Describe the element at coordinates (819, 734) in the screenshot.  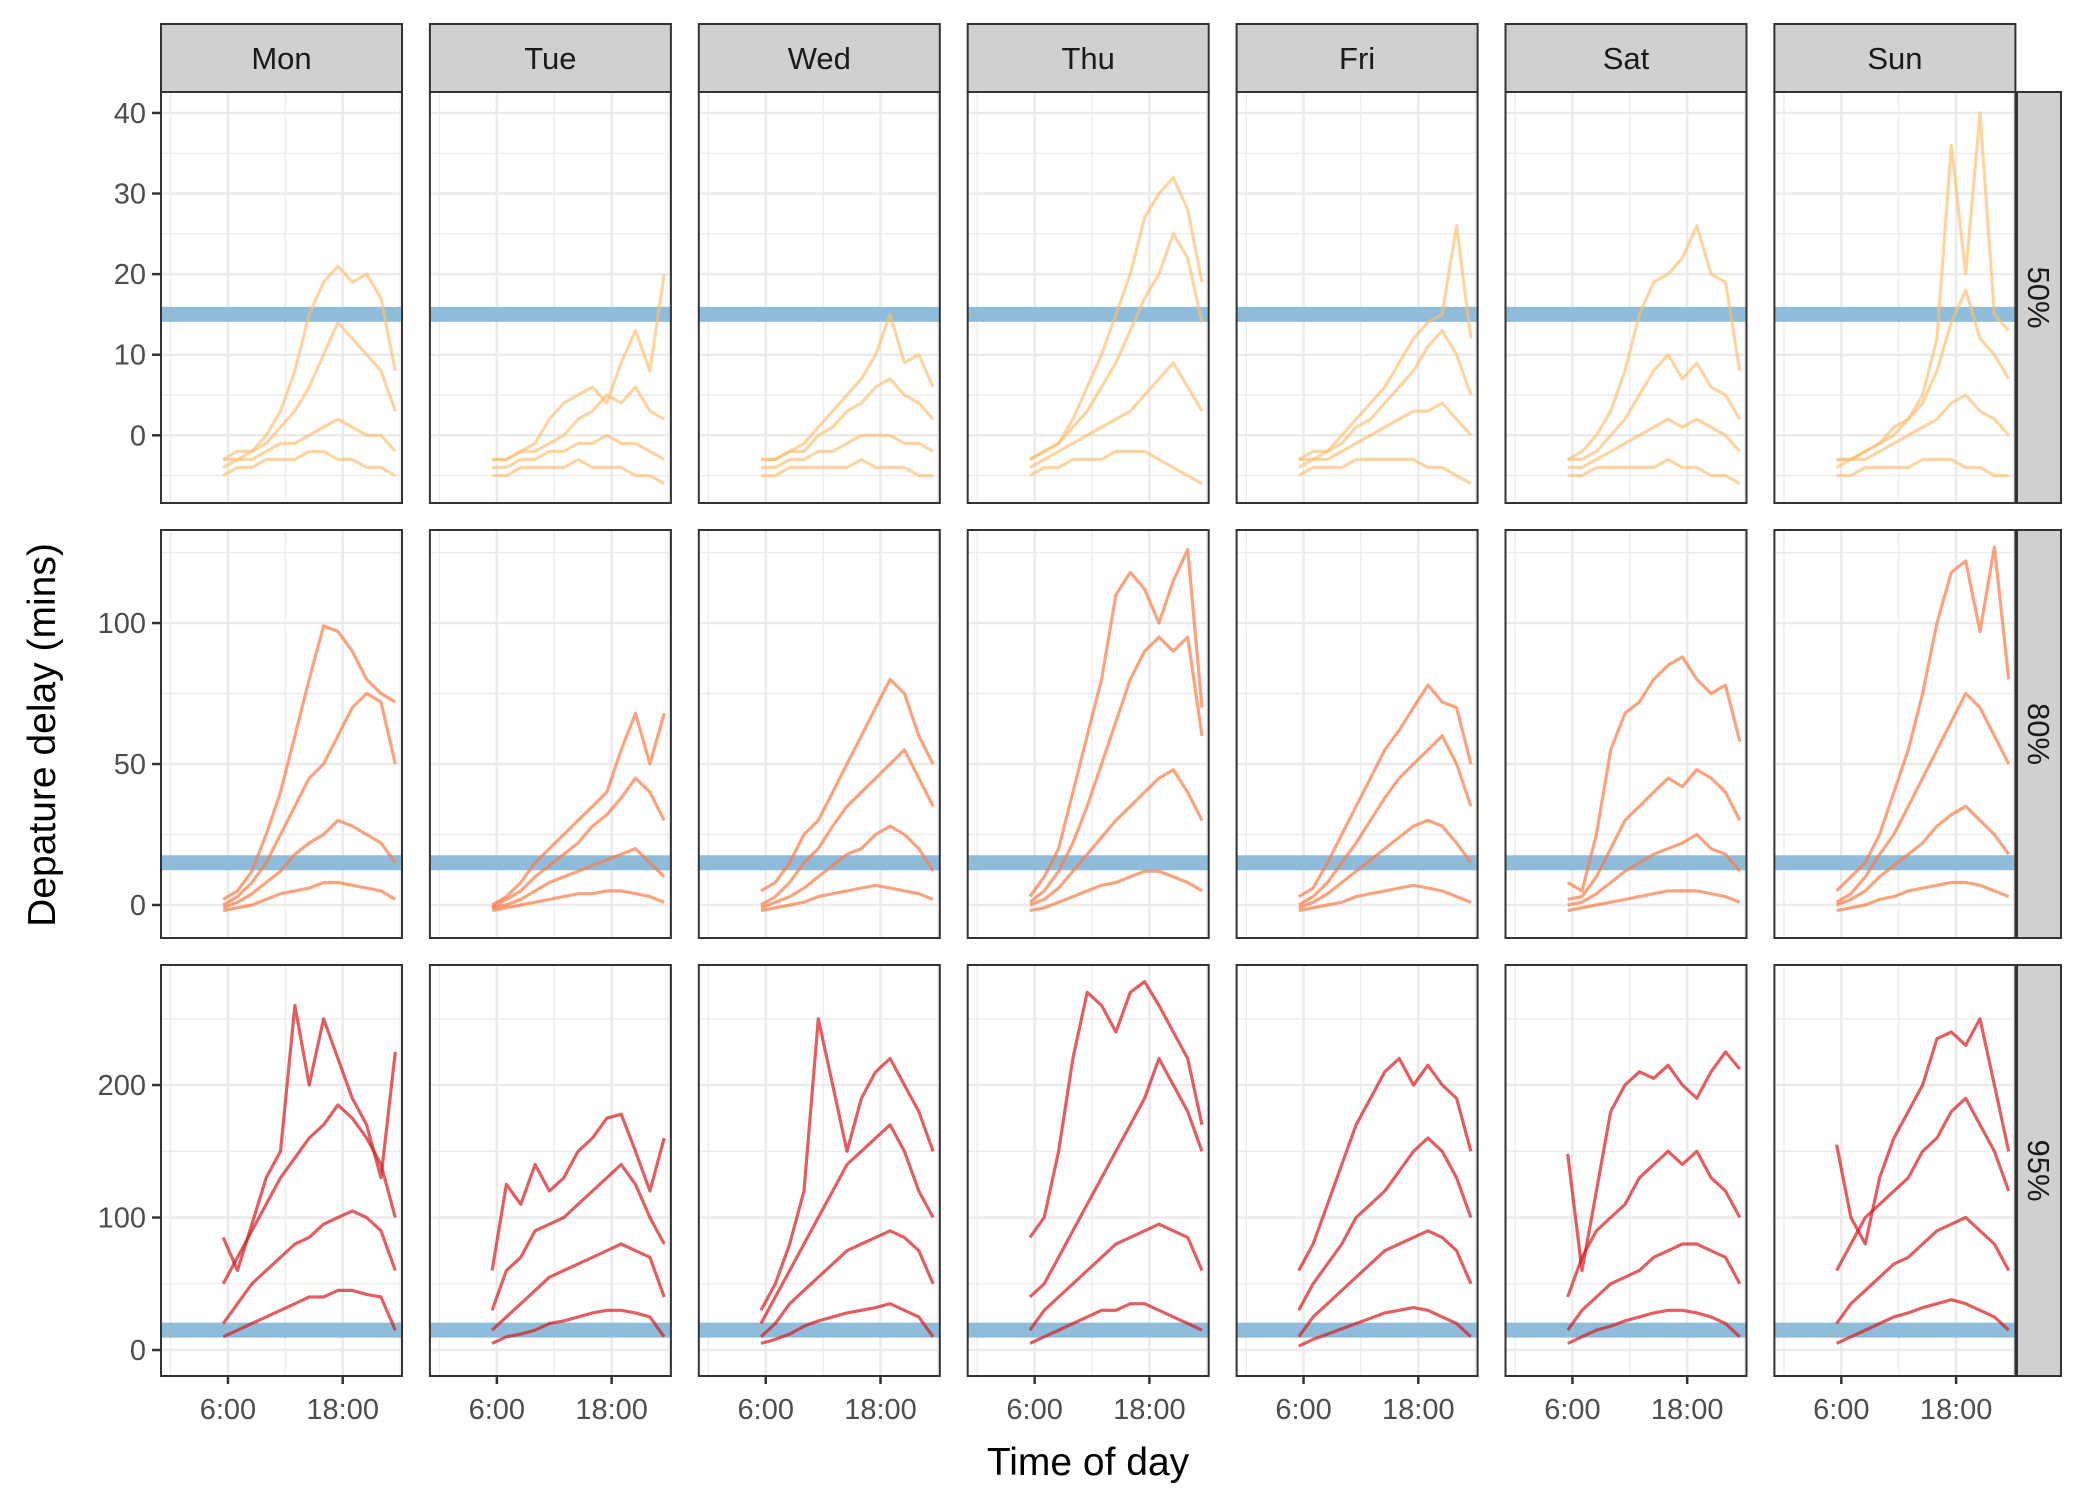
I see `panel-wed-80pct` at that location.